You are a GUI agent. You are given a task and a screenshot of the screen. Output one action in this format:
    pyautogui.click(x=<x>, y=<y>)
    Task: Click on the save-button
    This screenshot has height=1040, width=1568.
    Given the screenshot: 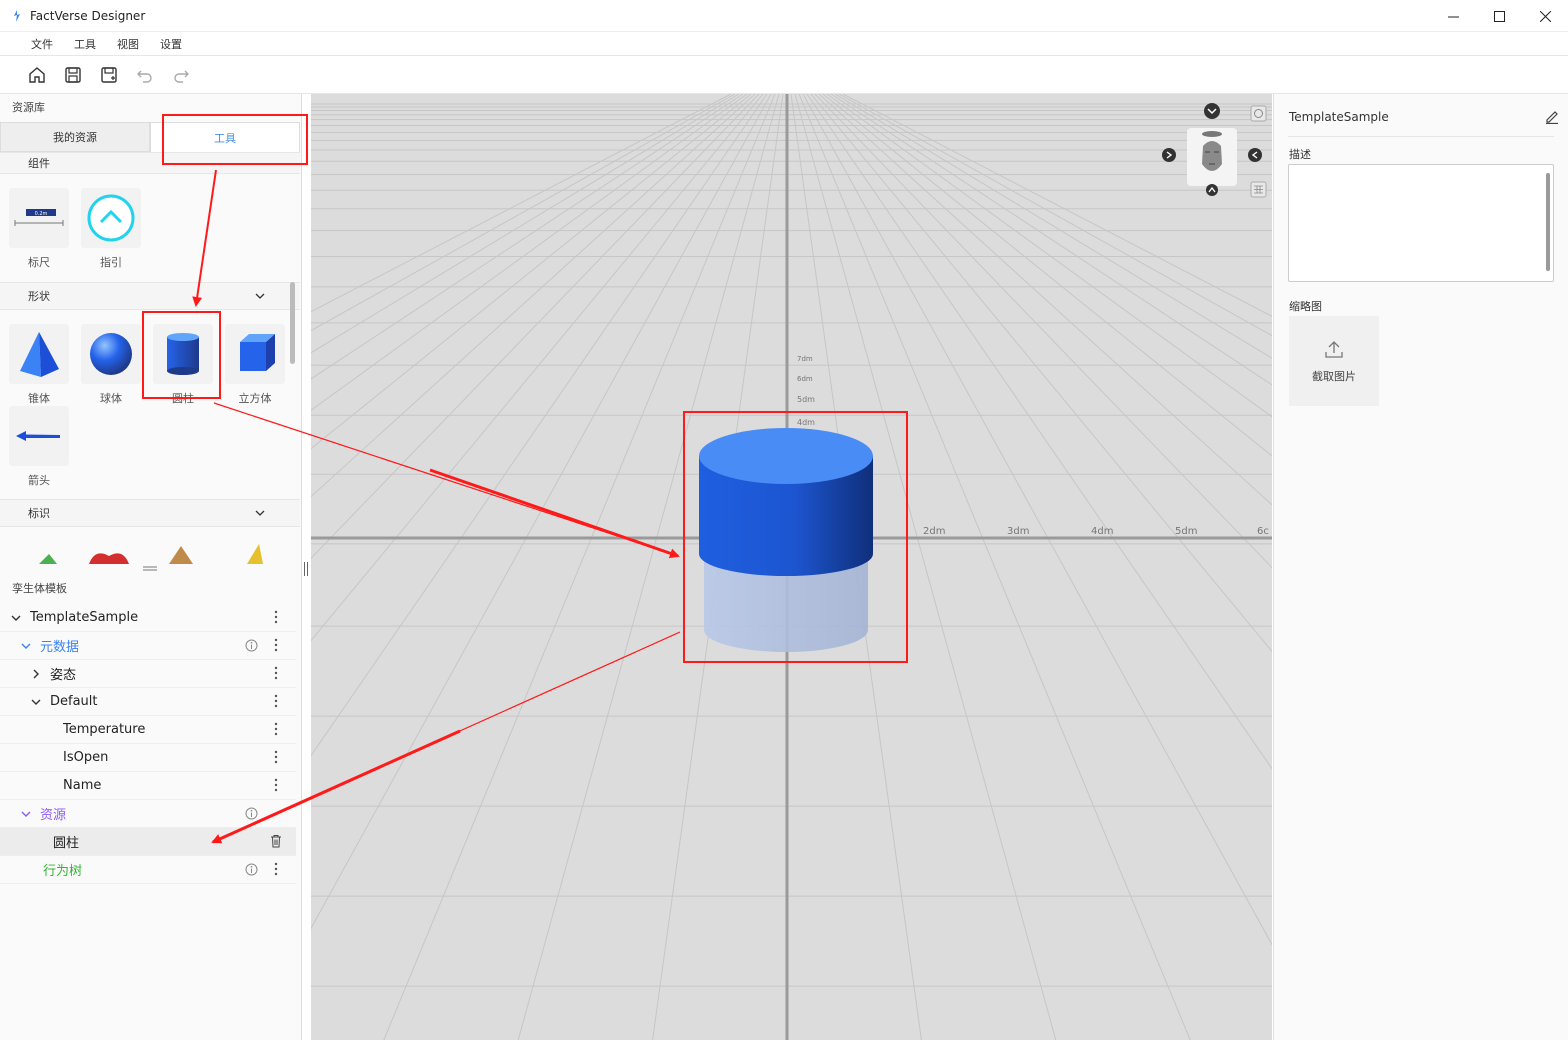 What is the action you would take?
    pyautogui.click(x=73, y=75)
    